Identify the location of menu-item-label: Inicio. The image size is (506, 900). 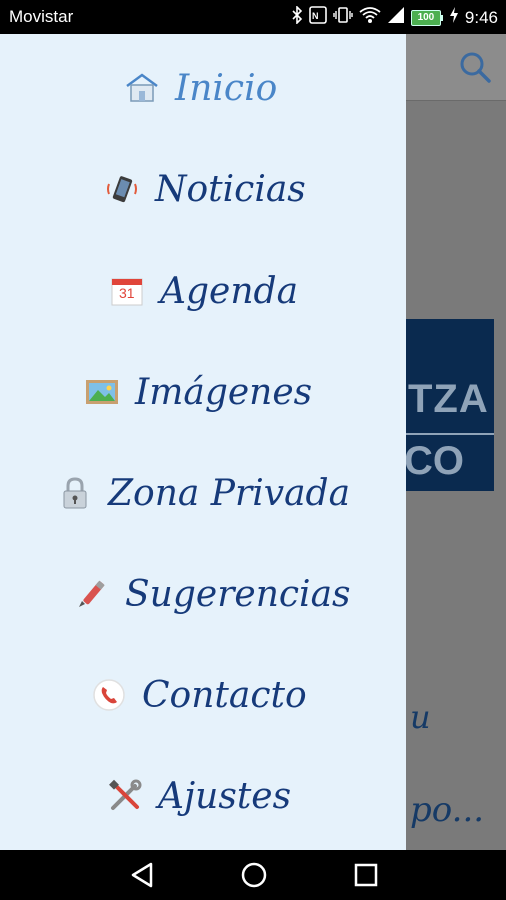
(226, 88).